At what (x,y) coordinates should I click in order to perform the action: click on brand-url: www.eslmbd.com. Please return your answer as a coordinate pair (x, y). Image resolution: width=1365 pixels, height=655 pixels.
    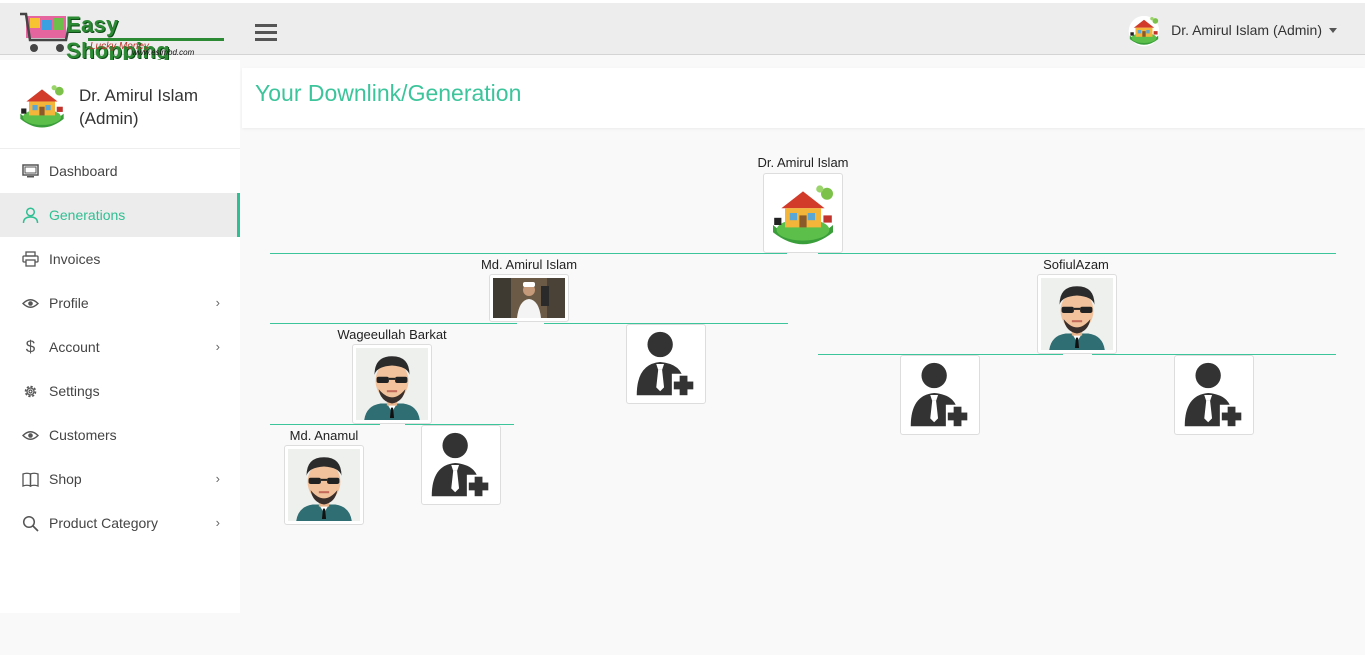
    Looking at the image, I should click on (163, 52).